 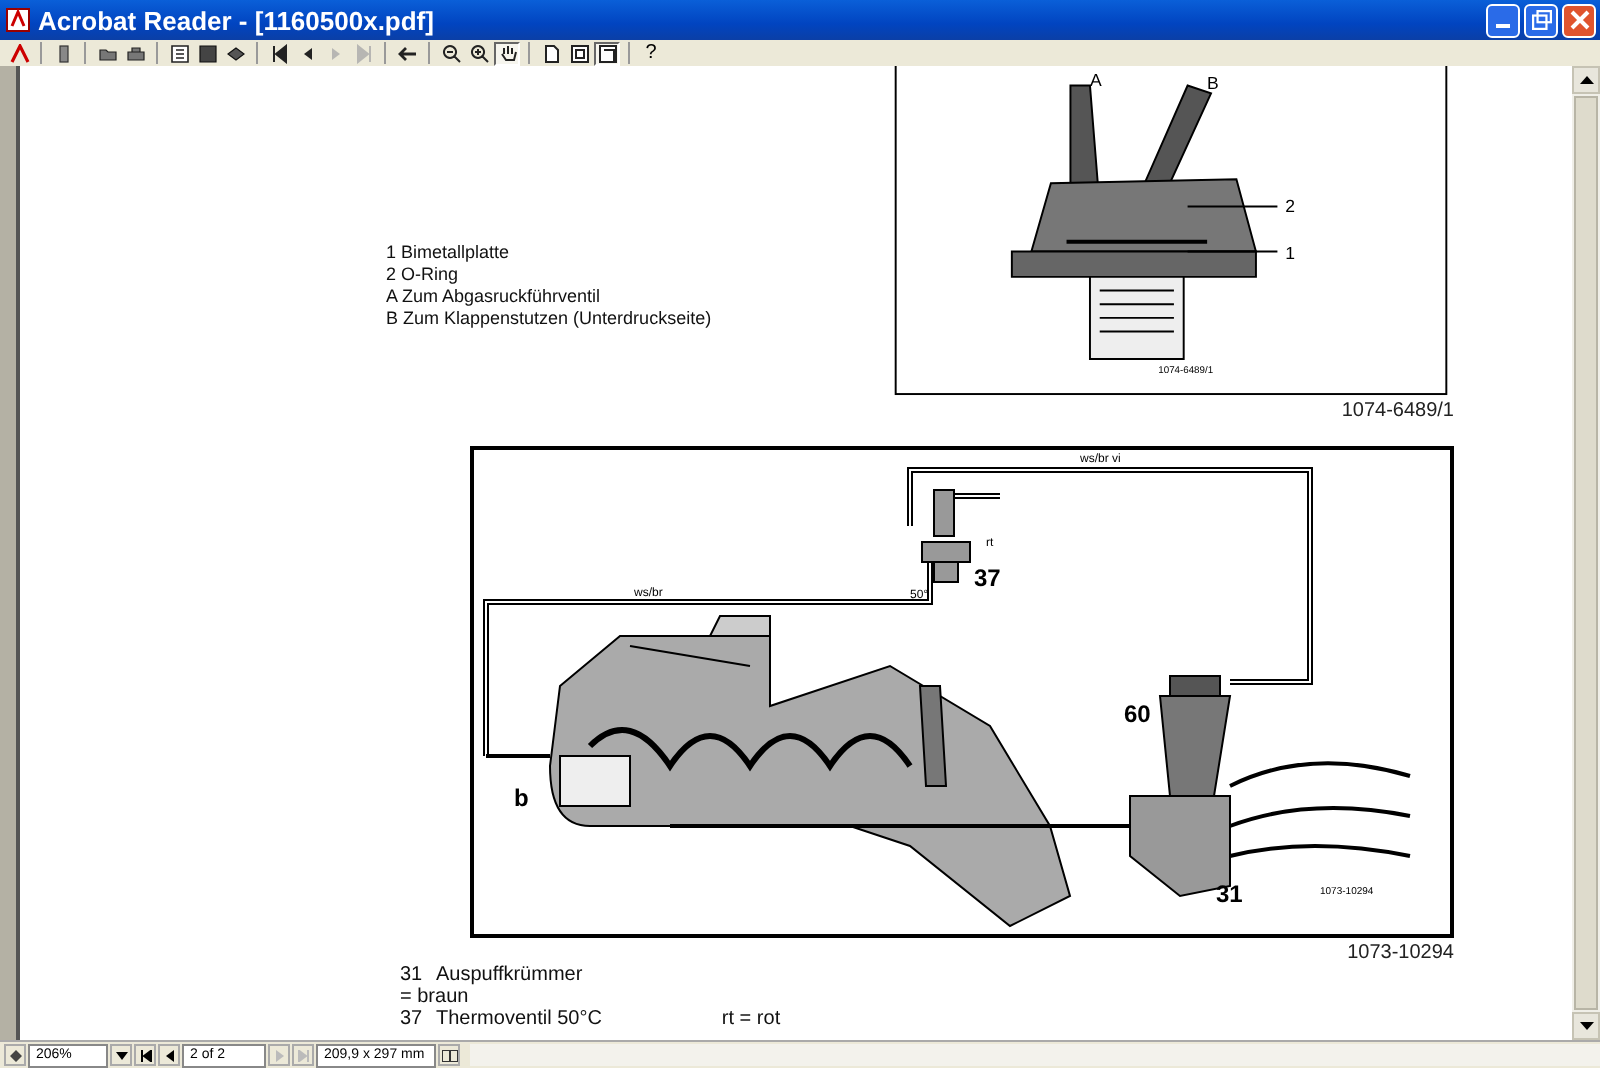 What do you see at coordinates (448, 253) in the screenshot?
I see `legend-text: 1 Bimetallplatte` at bounding box center [448, 253].